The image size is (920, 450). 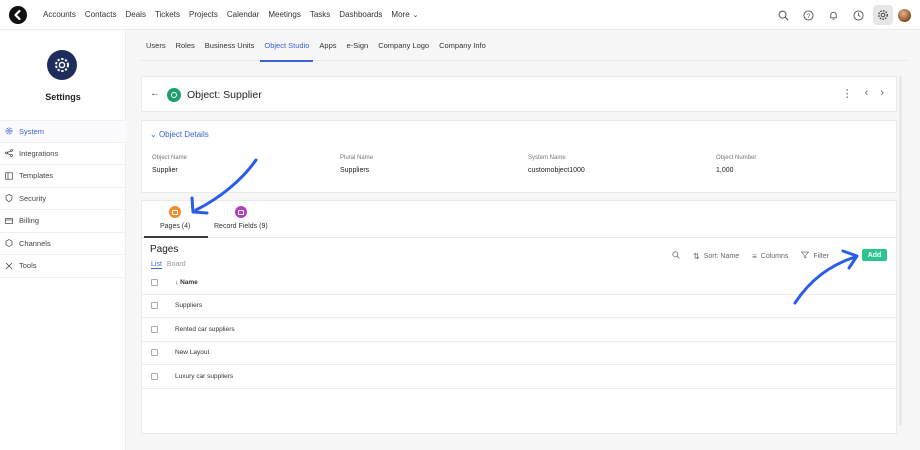 I want to click on sidebar-item-channels: Channels, so click(x=63, y=244).